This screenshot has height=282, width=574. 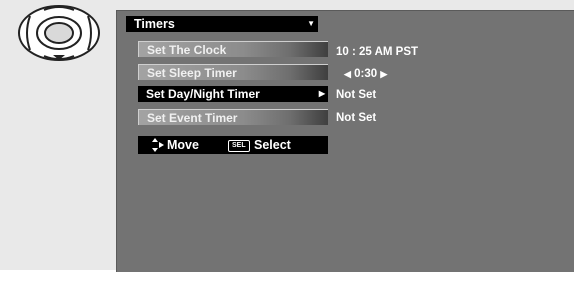 What do you see at coordinates (203, 94) in the screenshot?
I see `menu-item-label: Set Day/Night Timer` at bounding box center [203, 94].